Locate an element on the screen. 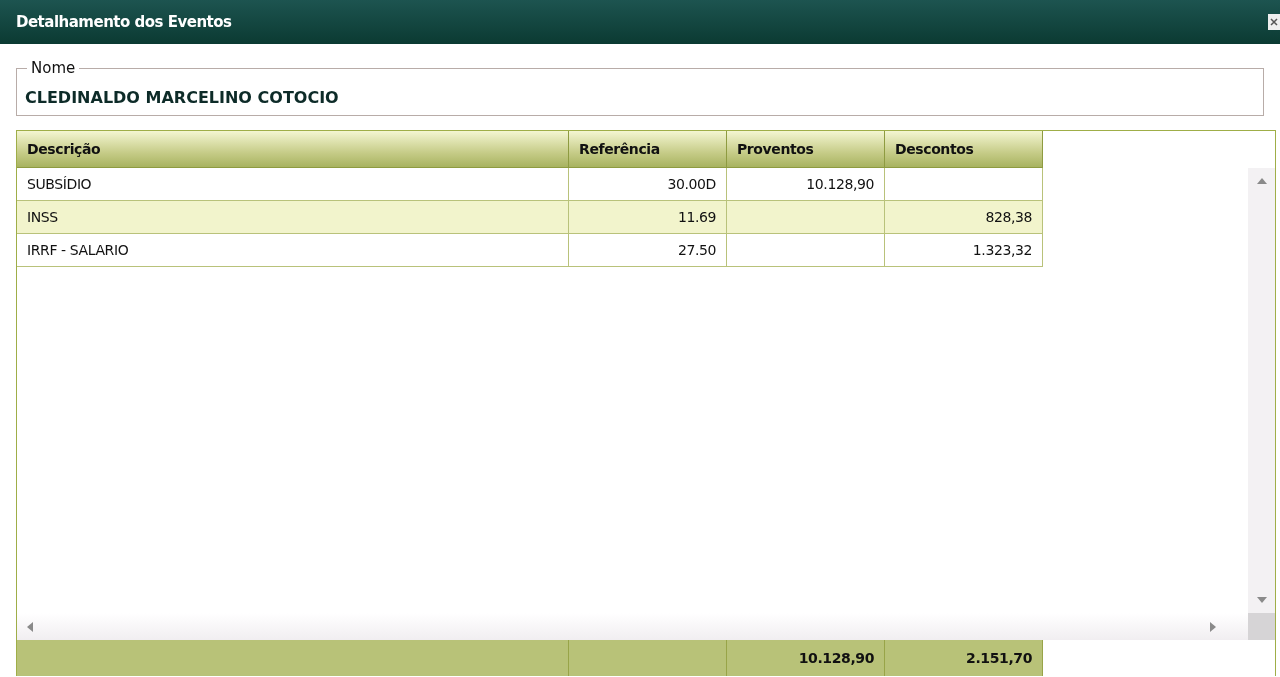 The image size is (1280, 677). close-icon is located at coordinates (1274, 22).